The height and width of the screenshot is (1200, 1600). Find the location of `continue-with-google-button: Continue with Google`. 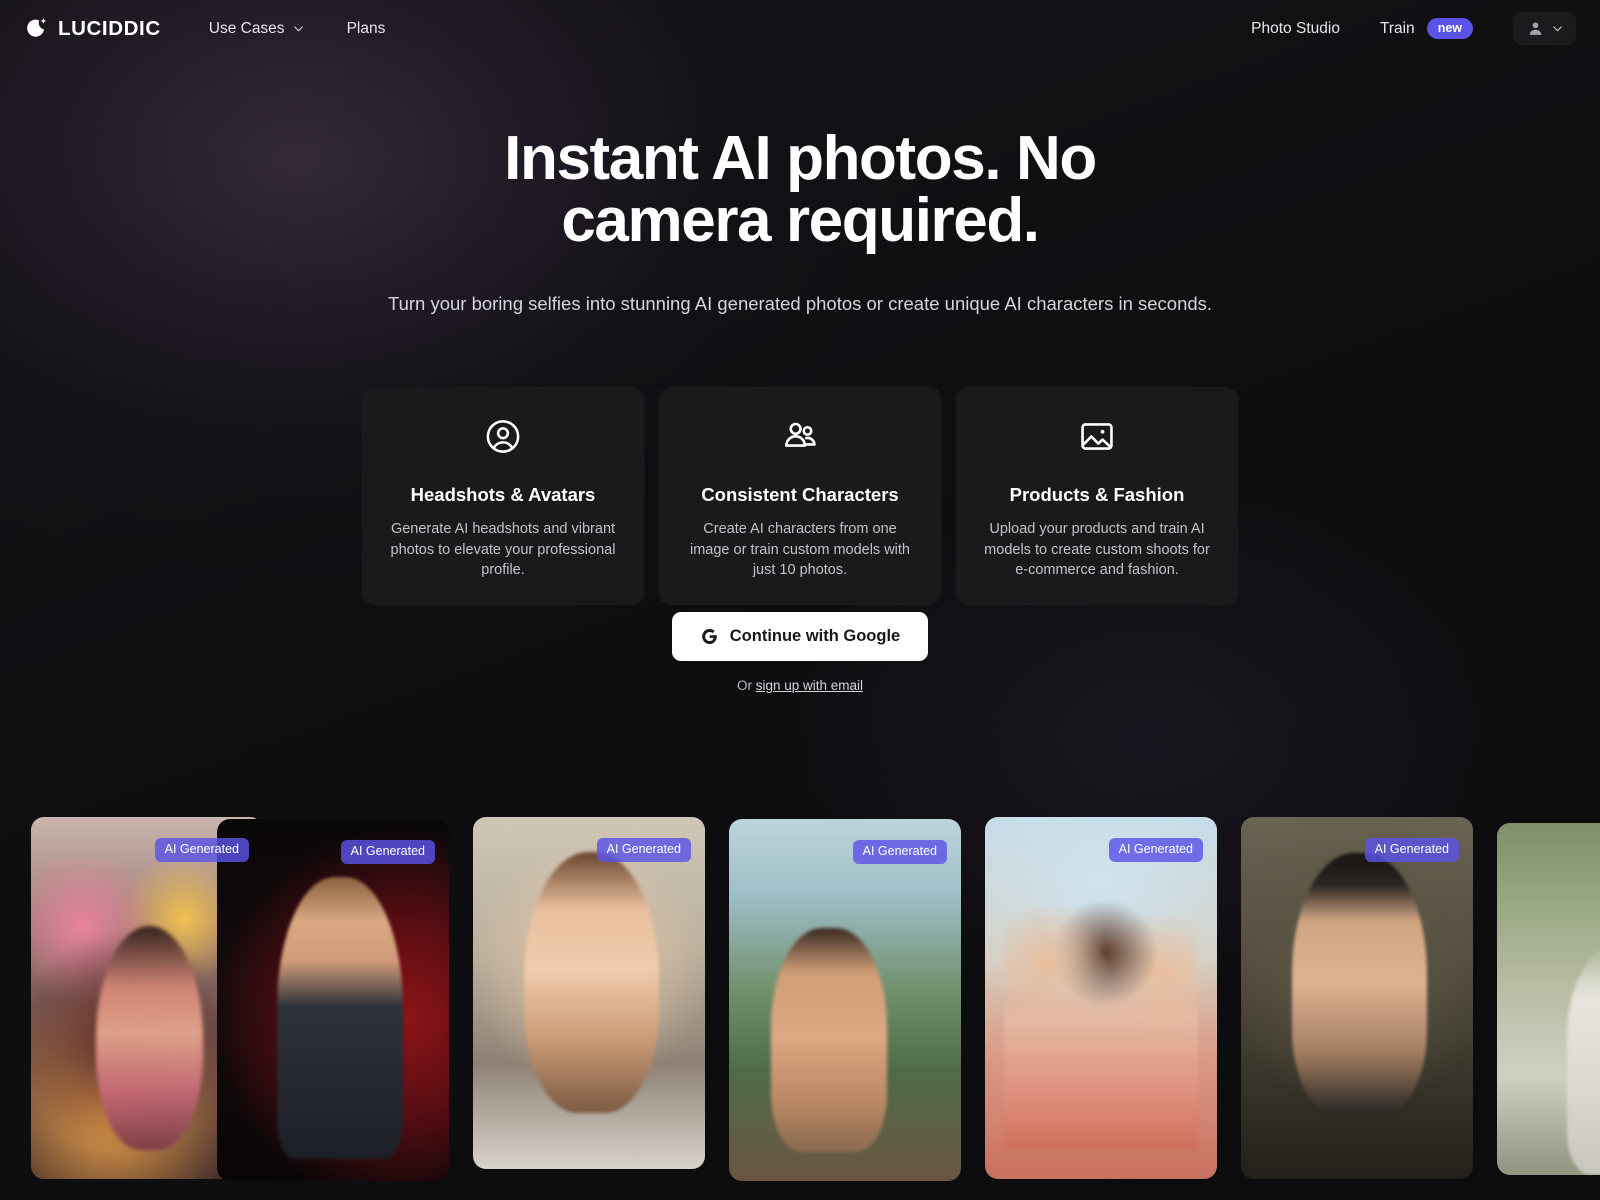

continue-with-google-button: Continue with Google is located at coordinates (800, 636).